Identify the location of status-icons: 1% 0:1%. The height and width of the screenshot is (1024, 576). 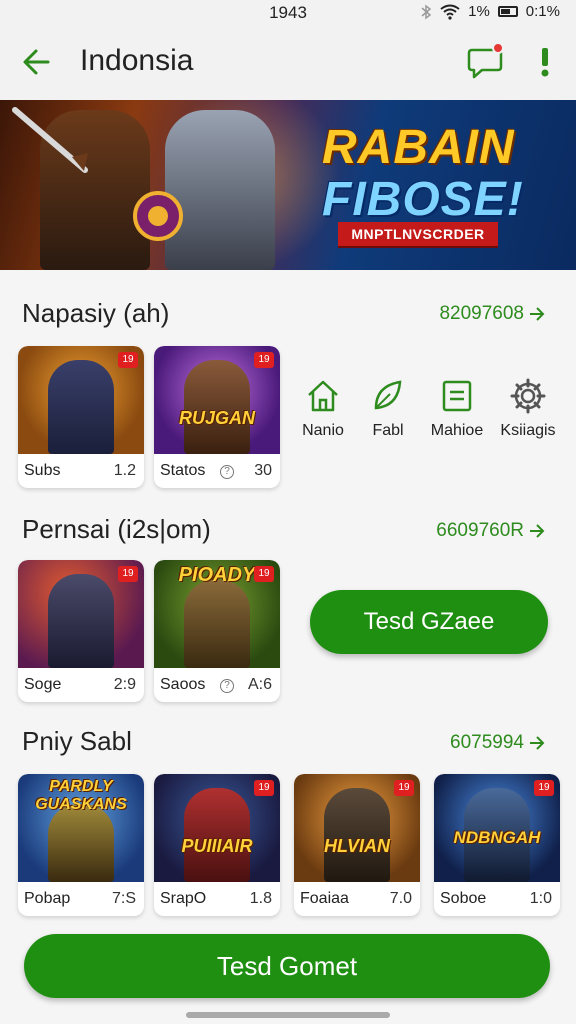
(490, 11).